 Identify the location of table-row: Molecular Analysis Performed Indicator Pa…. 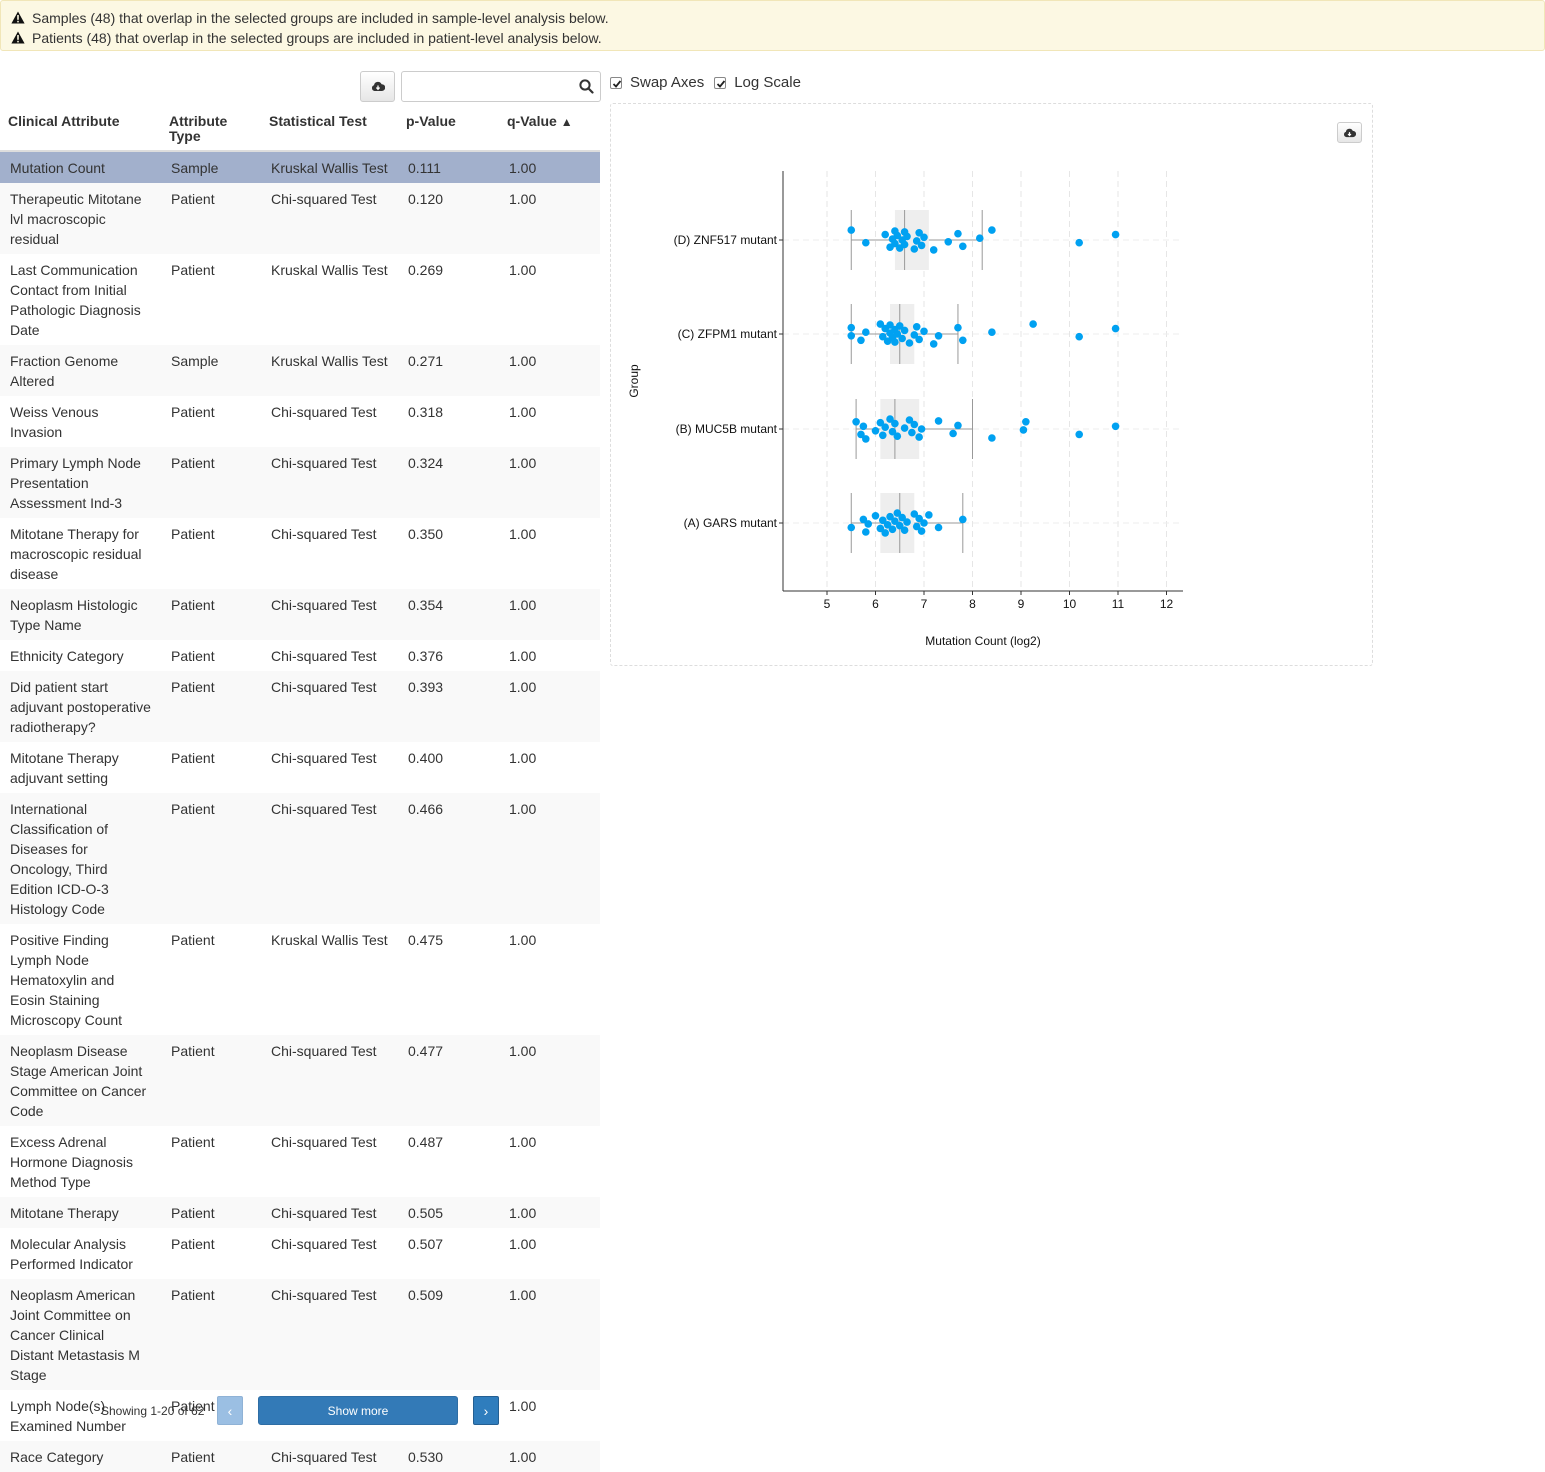
(300, 1253).